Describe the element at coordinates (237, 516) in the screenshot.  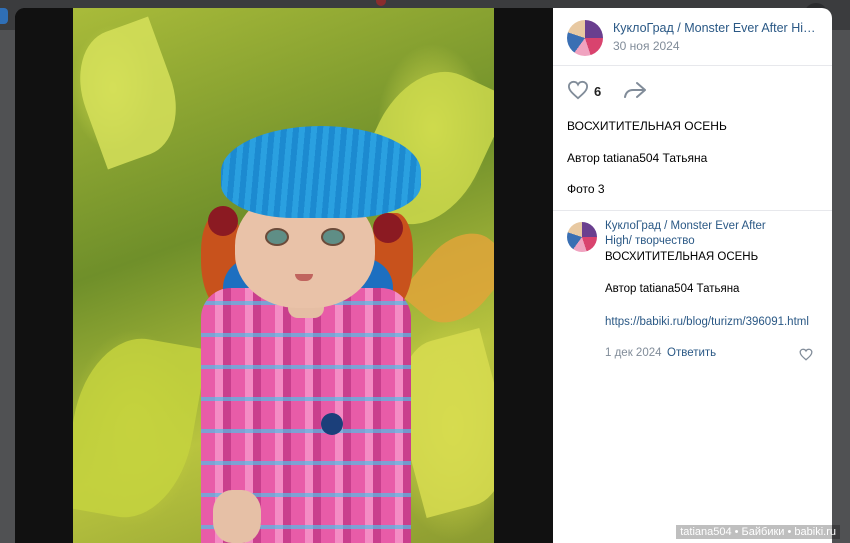
I see `doll-hand` at that location.